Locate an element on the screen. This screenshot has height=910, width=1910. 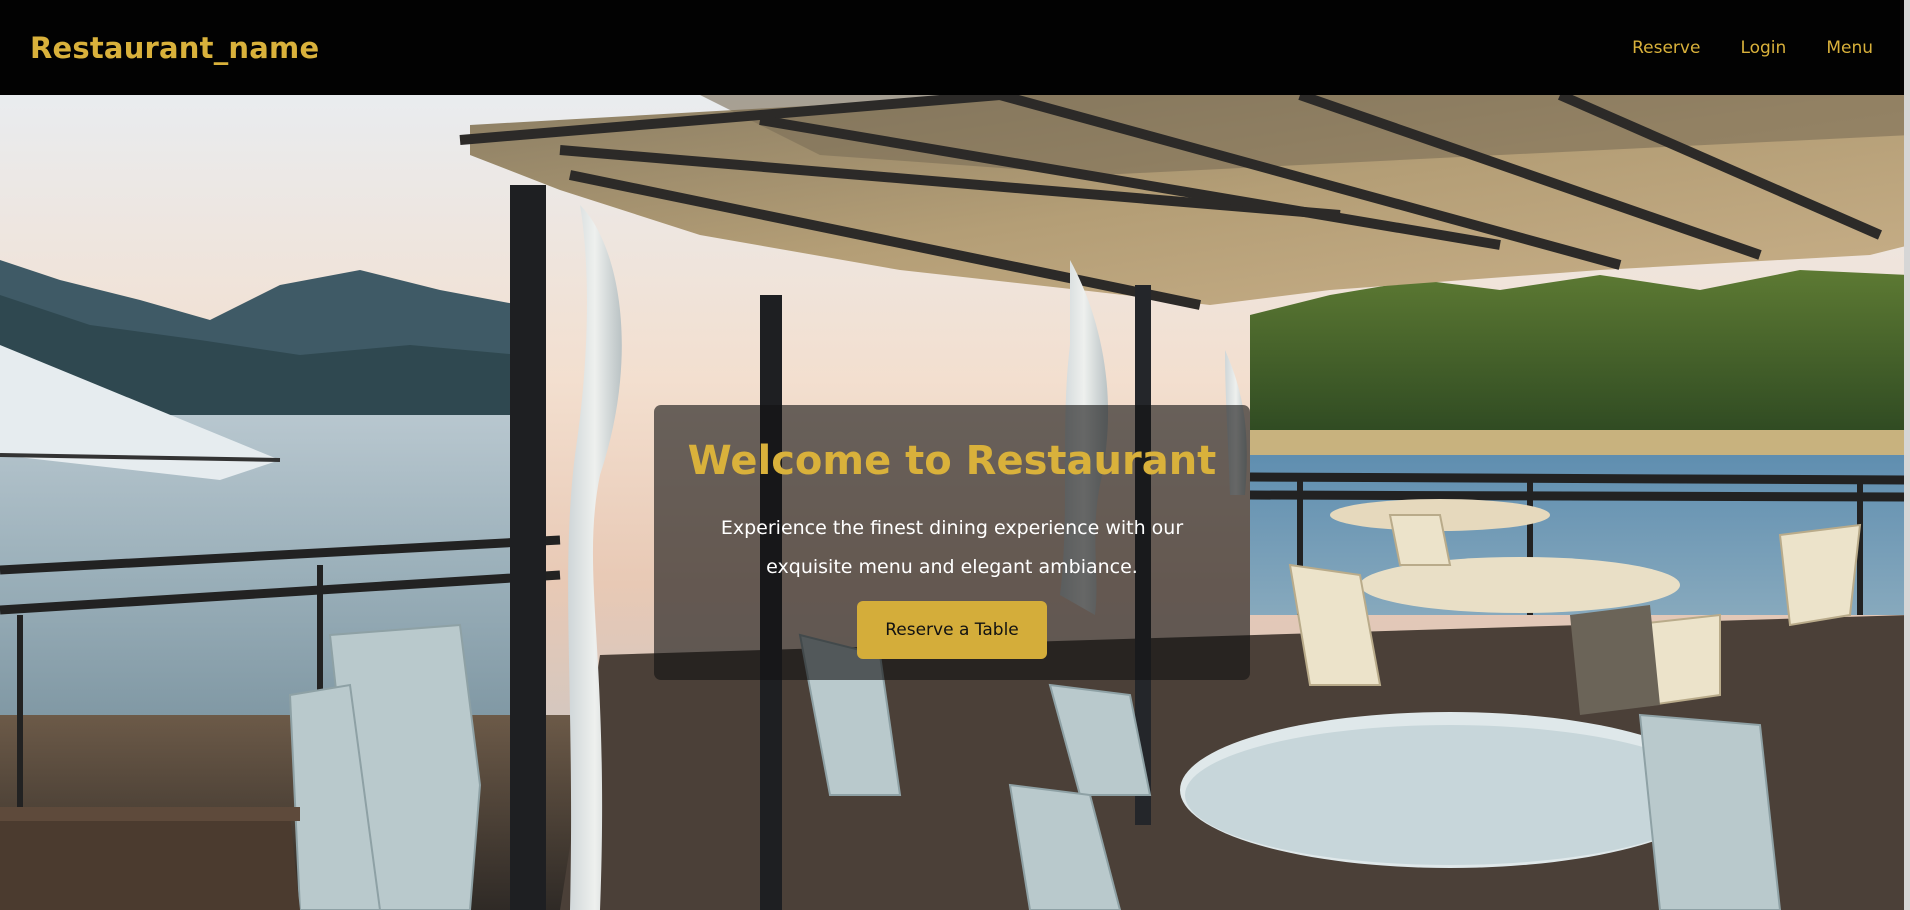
reserve-table-button: Reserve a Table is located at coordinates (952, 630).